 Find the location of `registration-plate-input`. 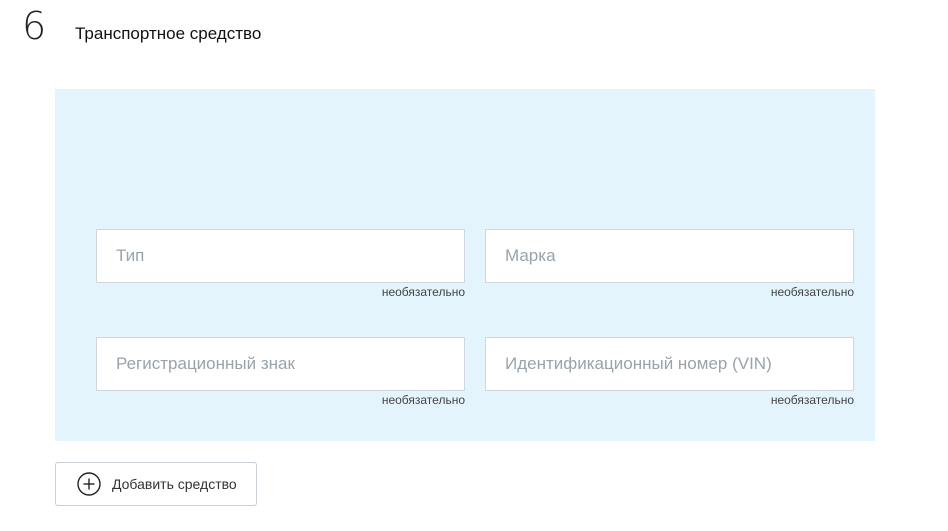

registration-plate-input is located at coordinates (280, 364).